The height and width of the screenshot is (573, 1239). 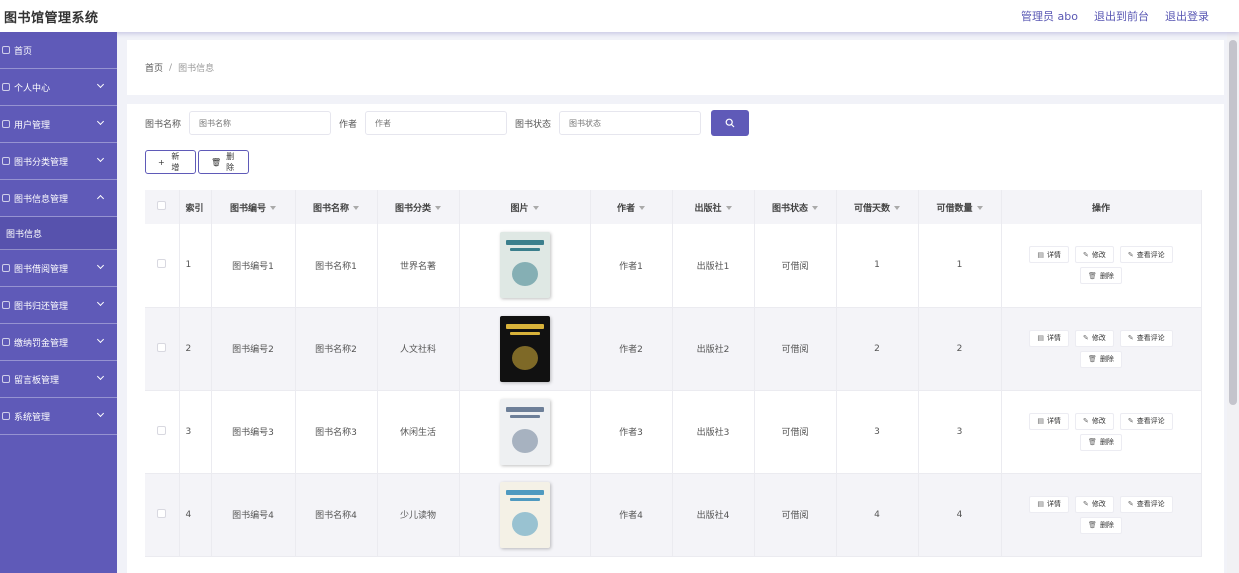 I want to click on delete-button-label: 删除, so click(x=230, y=162).